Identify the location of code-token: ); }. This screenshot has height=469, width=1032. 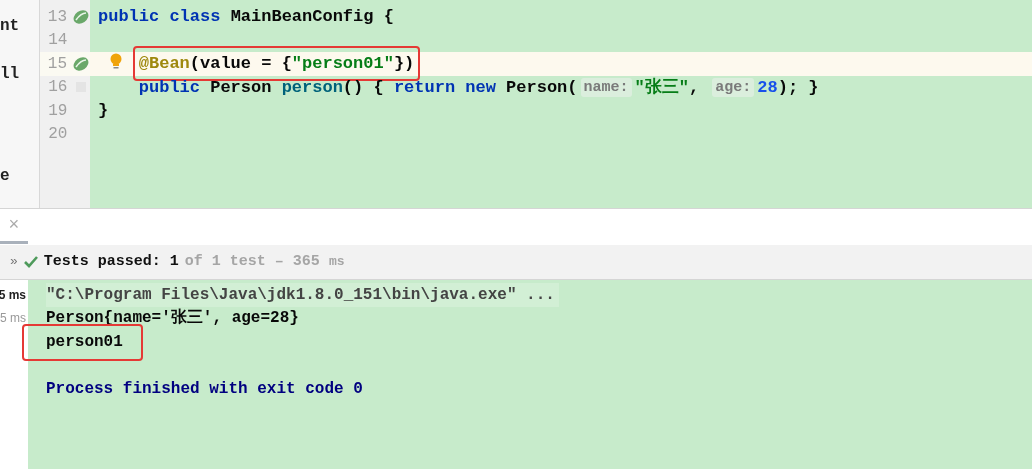
(798, 87).